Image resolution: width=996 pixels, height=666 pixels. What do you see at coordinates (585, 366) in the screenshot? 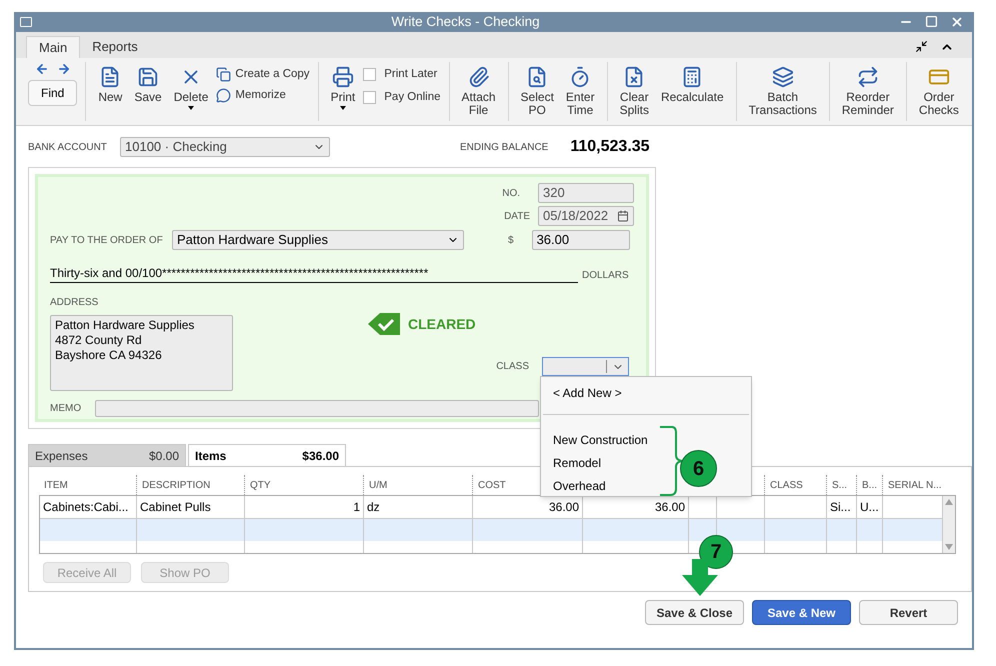
I see `class-dropdown` at bounding box center [585, 366].